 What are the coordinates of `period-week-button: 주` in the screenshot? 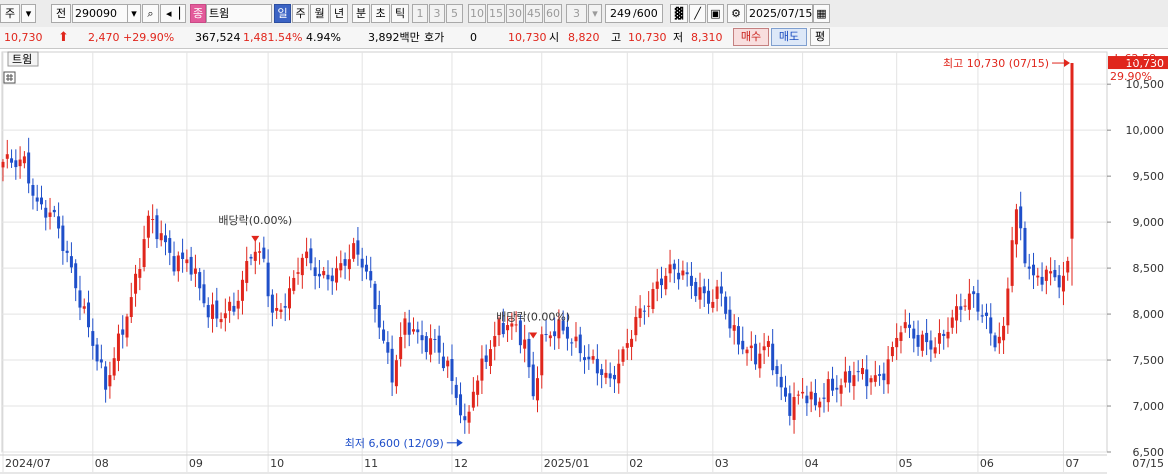 It's located at (300, 13).